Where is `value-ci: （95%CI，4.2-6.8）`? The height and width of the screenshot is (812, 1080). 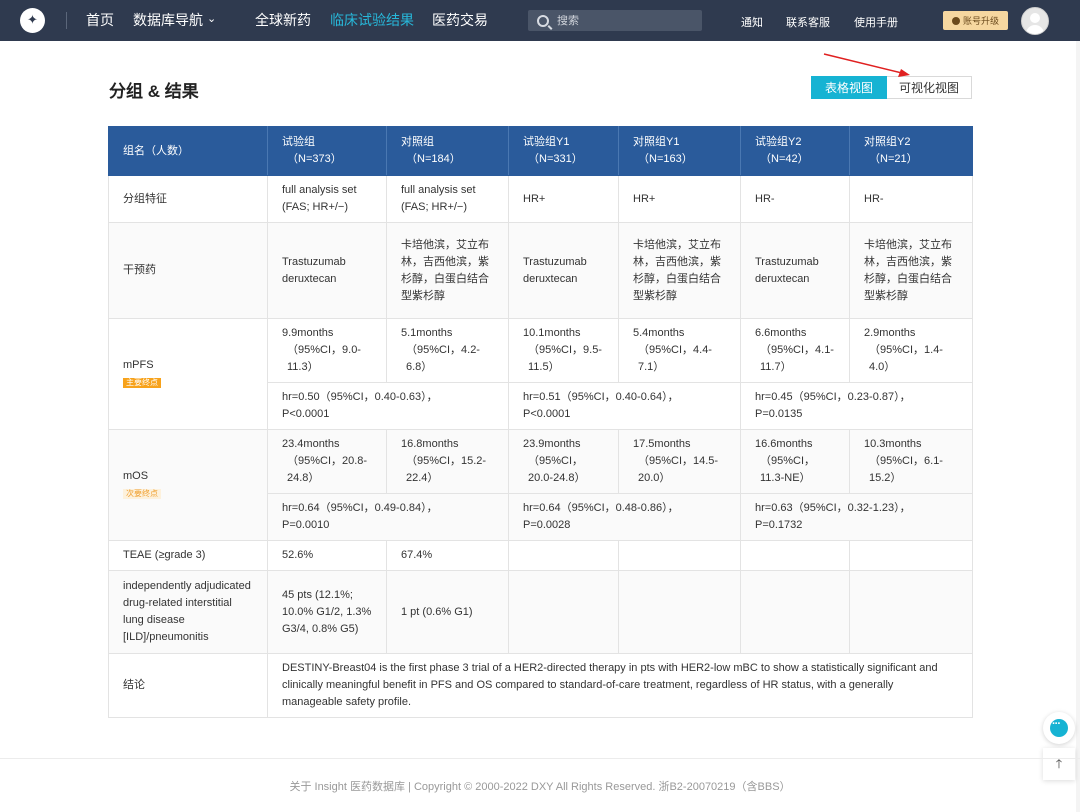 value-ci: （95%CI，4.2-6.8） is located at coordinates (443, 358).